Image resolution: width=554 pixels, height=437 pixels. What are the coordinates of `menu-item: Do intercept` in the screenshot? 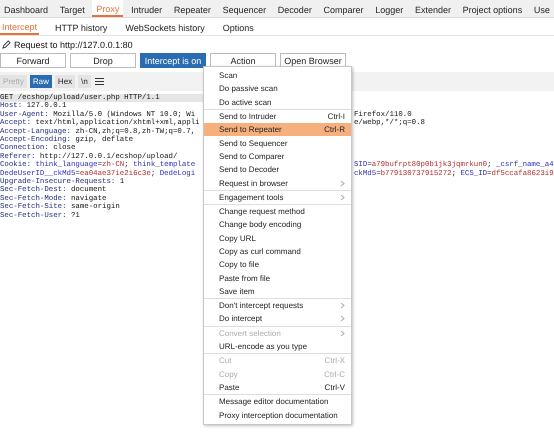 It's located at (277, 319).